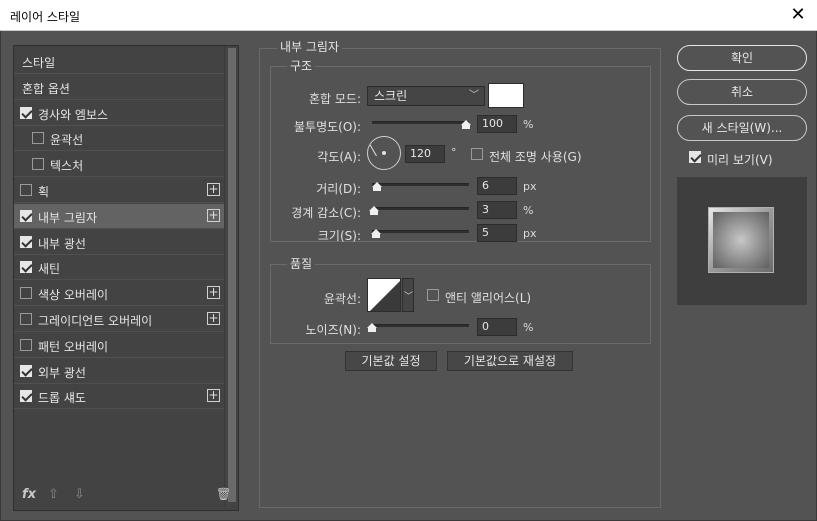 This screenshot has height=521, width=817. Describe the element at coordinates (798, 15) in the screenshot. I see `close-icon: ✕` at that location.